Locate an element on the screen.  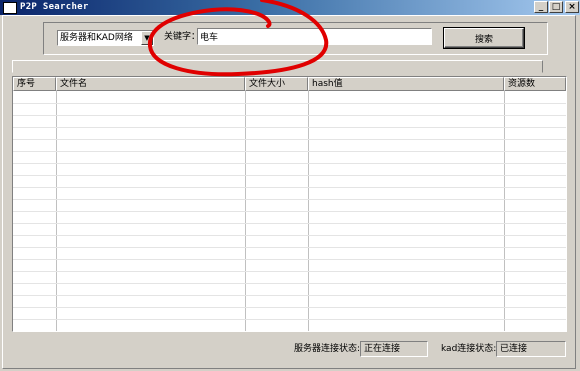
search-scope-select: 服务器和KAD网络 ▼ is located at coordinates (105, 38).